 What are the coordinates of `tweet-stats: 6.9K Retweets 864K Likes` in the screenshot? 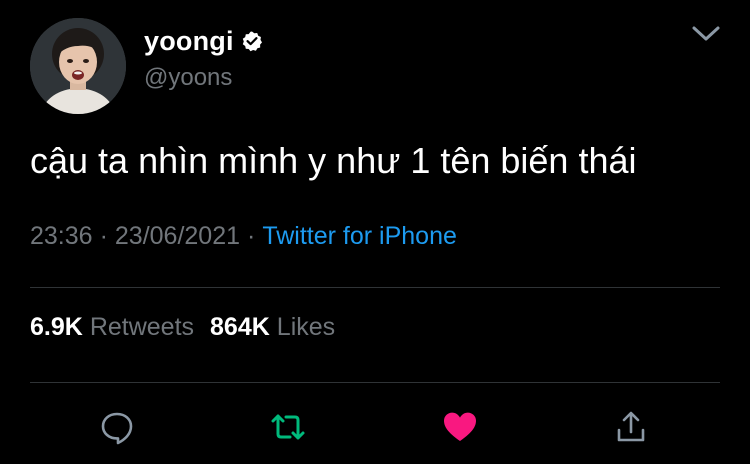 It's located at (182, 327).